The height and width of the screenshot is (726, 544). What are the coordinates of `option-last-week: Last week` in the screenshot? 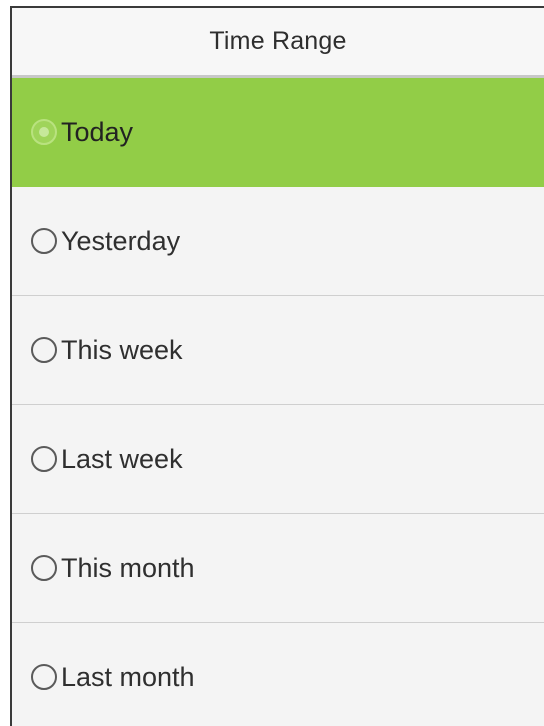 It's located at (278, 459).